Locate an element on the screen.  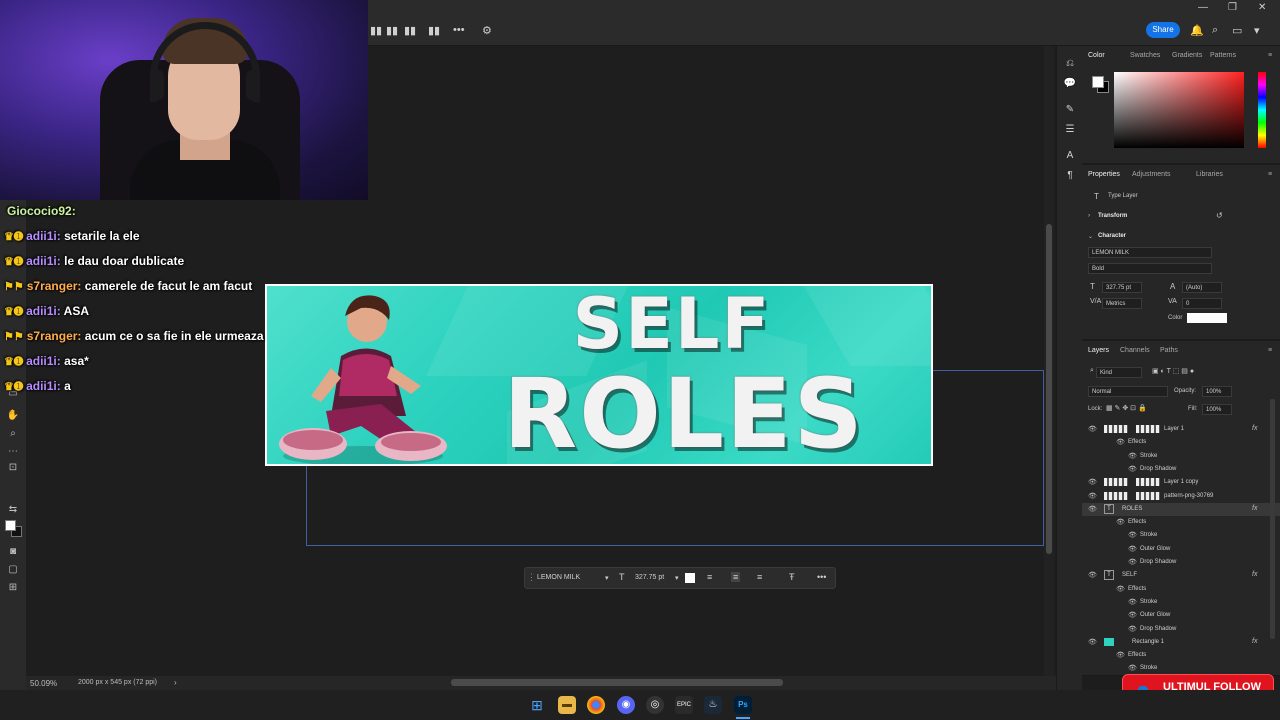
tracking-field: 0 is located at coordinates (1202, 303).